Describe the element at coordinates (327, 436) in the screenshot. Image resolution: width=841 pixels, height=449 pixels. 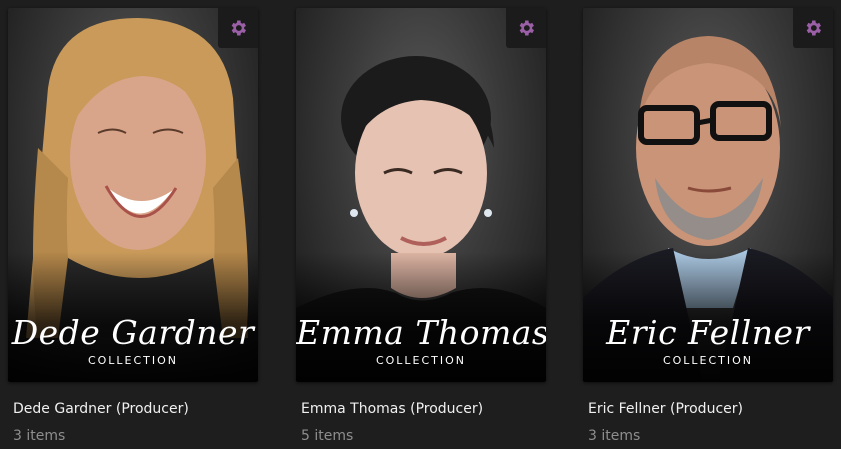
I see `collection-item-count: 5 items` at that location.